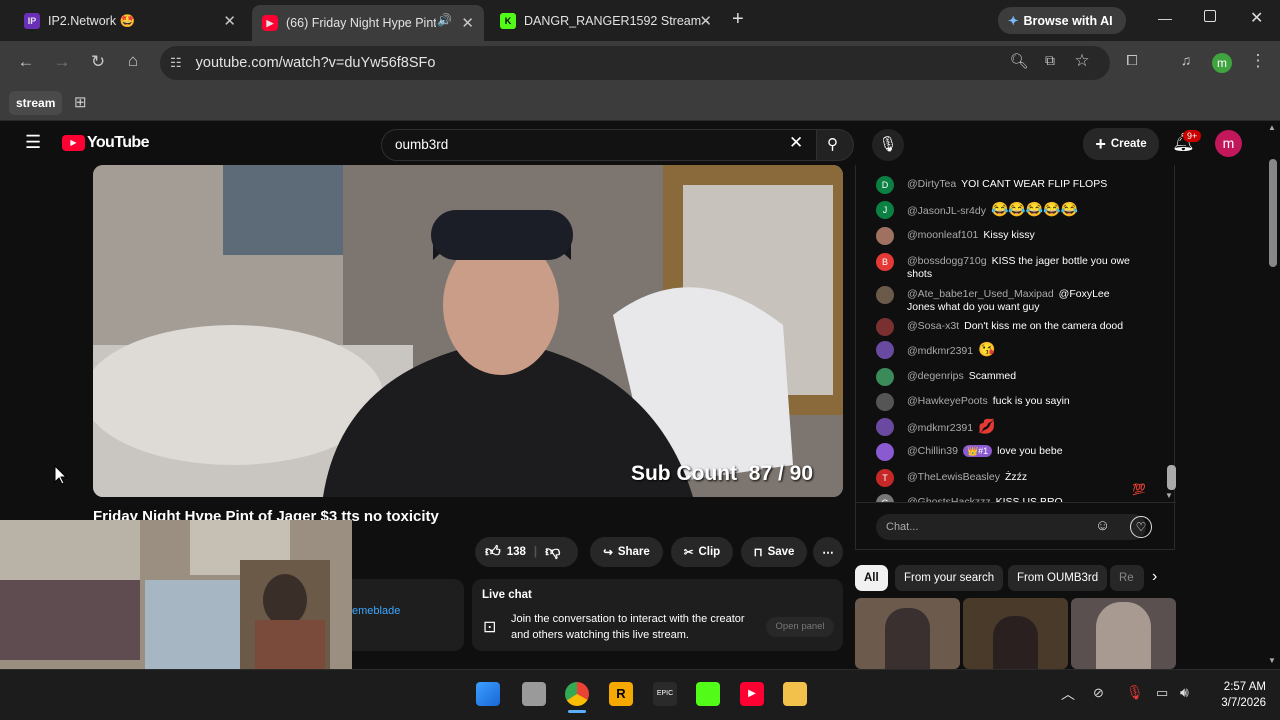 Image resolution: width=1280 pixels, height=720 pixels. What do you see at coordinates (752, 694) in the screenshot?
I see `youtube-app-icon: ▶` at bounding box center [752, 694].